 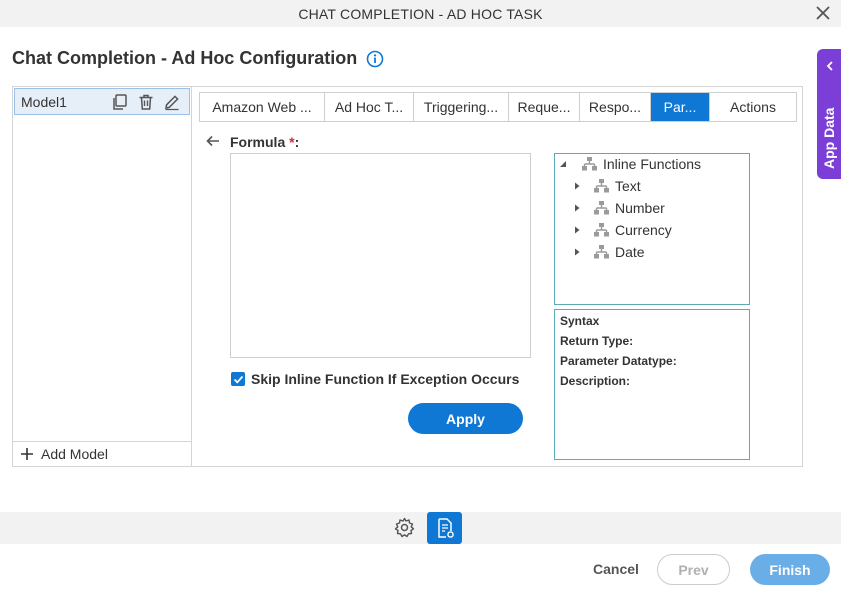 What do you see at coordinates (823, 13) in the screenshot?
I see `close-icon` at bounding box center [823, 13].